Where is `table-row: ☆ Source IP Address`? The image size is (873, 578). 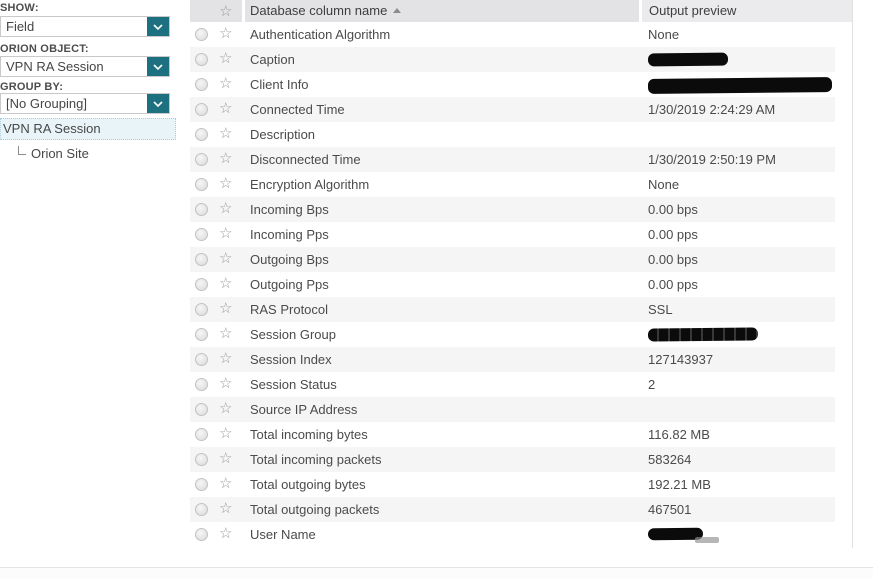 table-row: ☆ Source IP Address is located at coordinates (512, 409).